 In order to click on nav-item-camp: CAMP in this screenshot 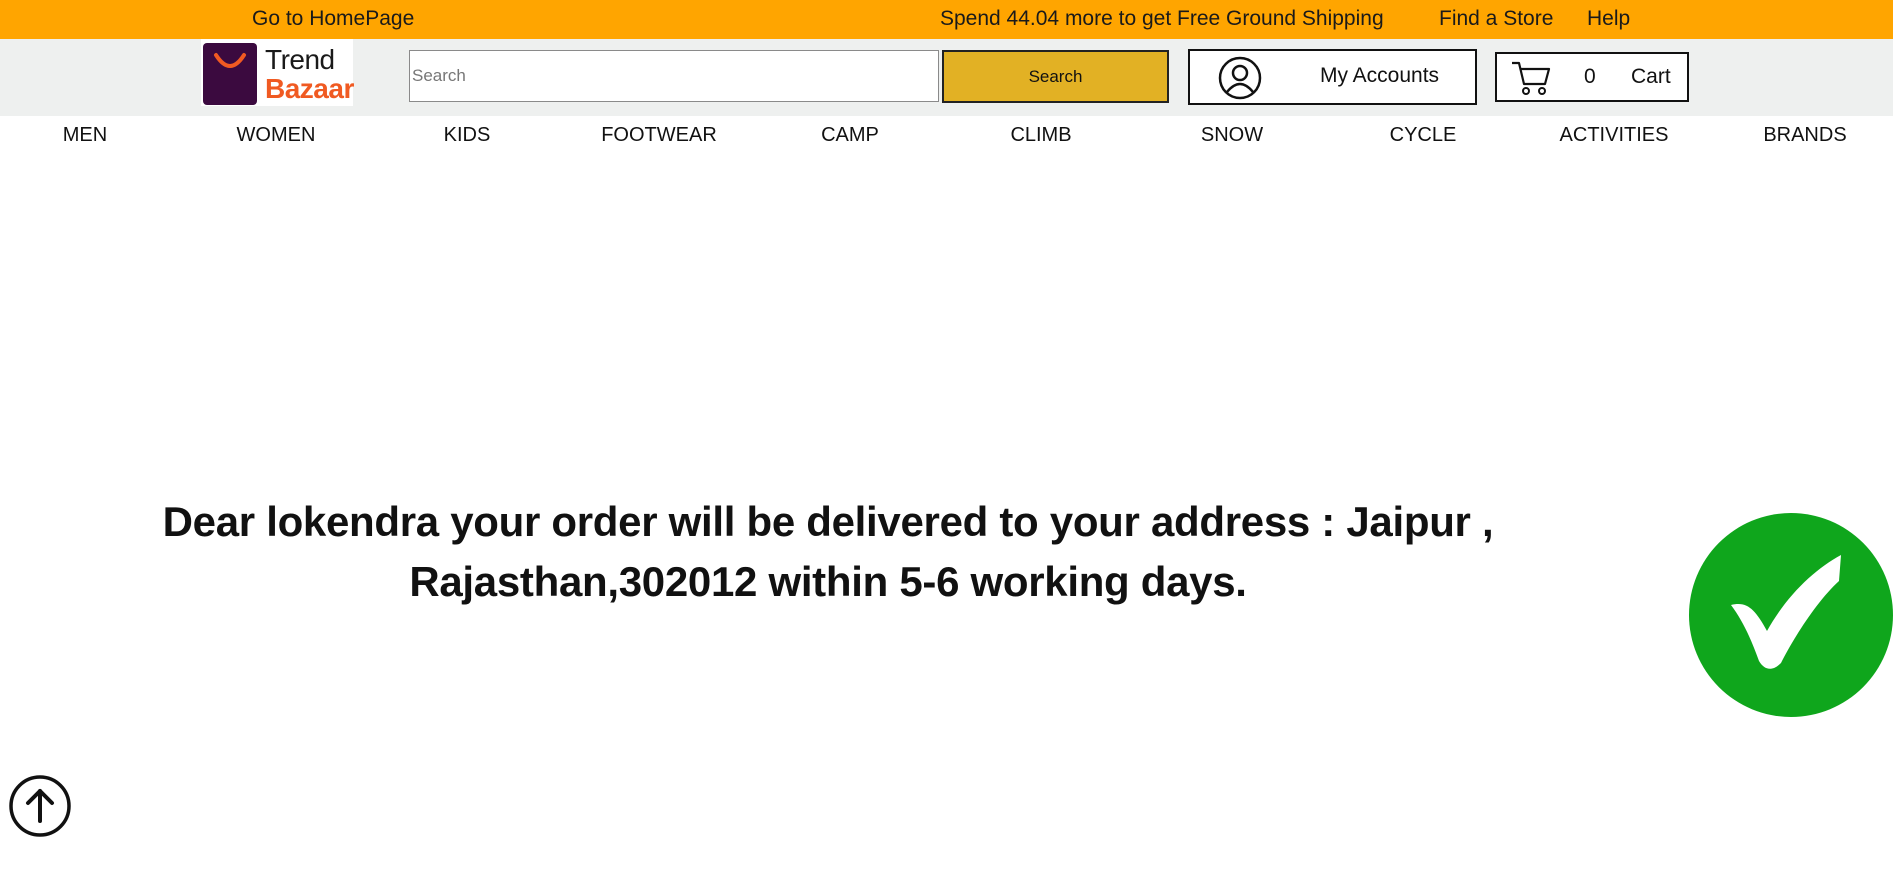, I will do `click(850, 135)`.